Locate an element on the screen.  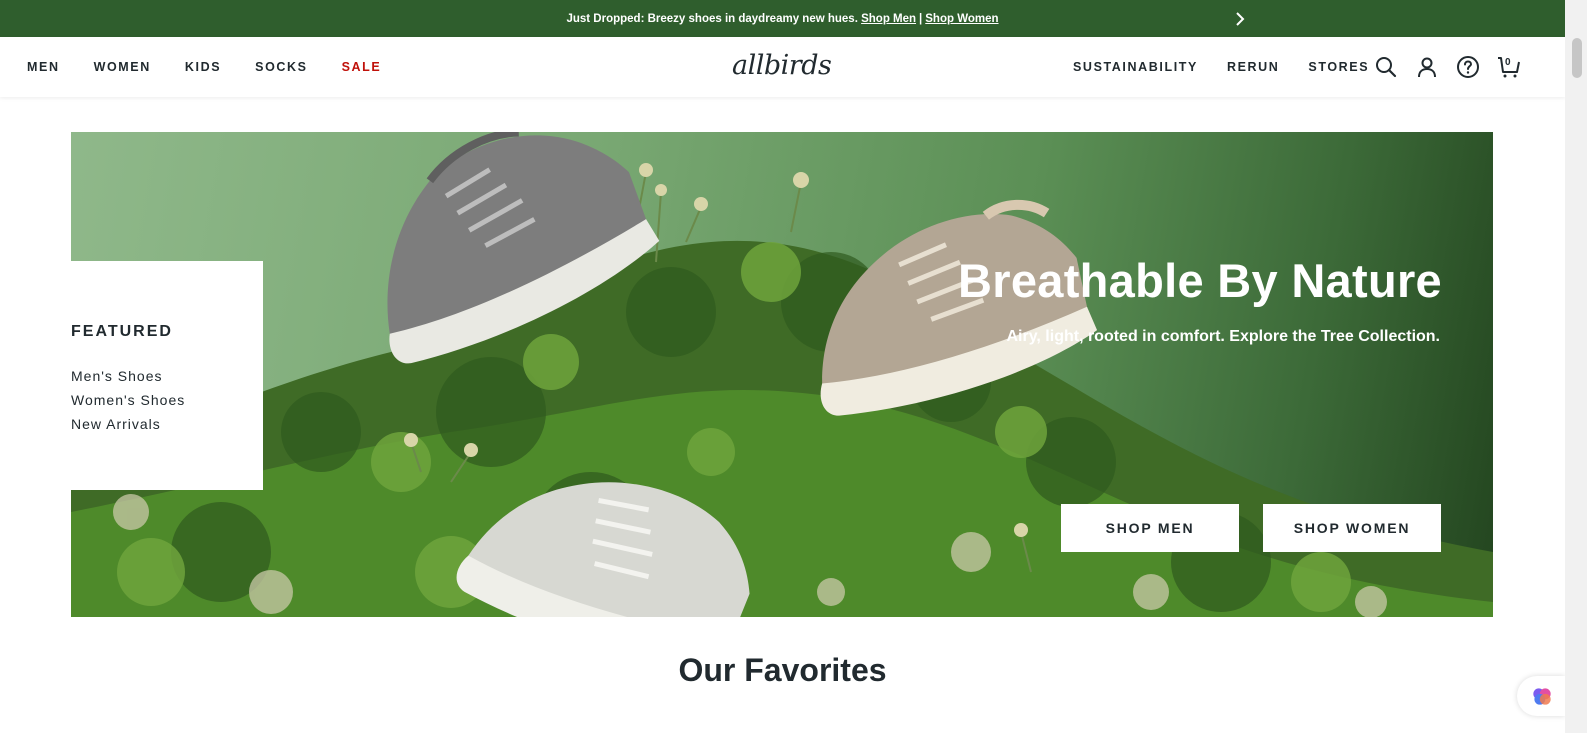
brand-logo: allbirds is located at coordinates (782, 65).